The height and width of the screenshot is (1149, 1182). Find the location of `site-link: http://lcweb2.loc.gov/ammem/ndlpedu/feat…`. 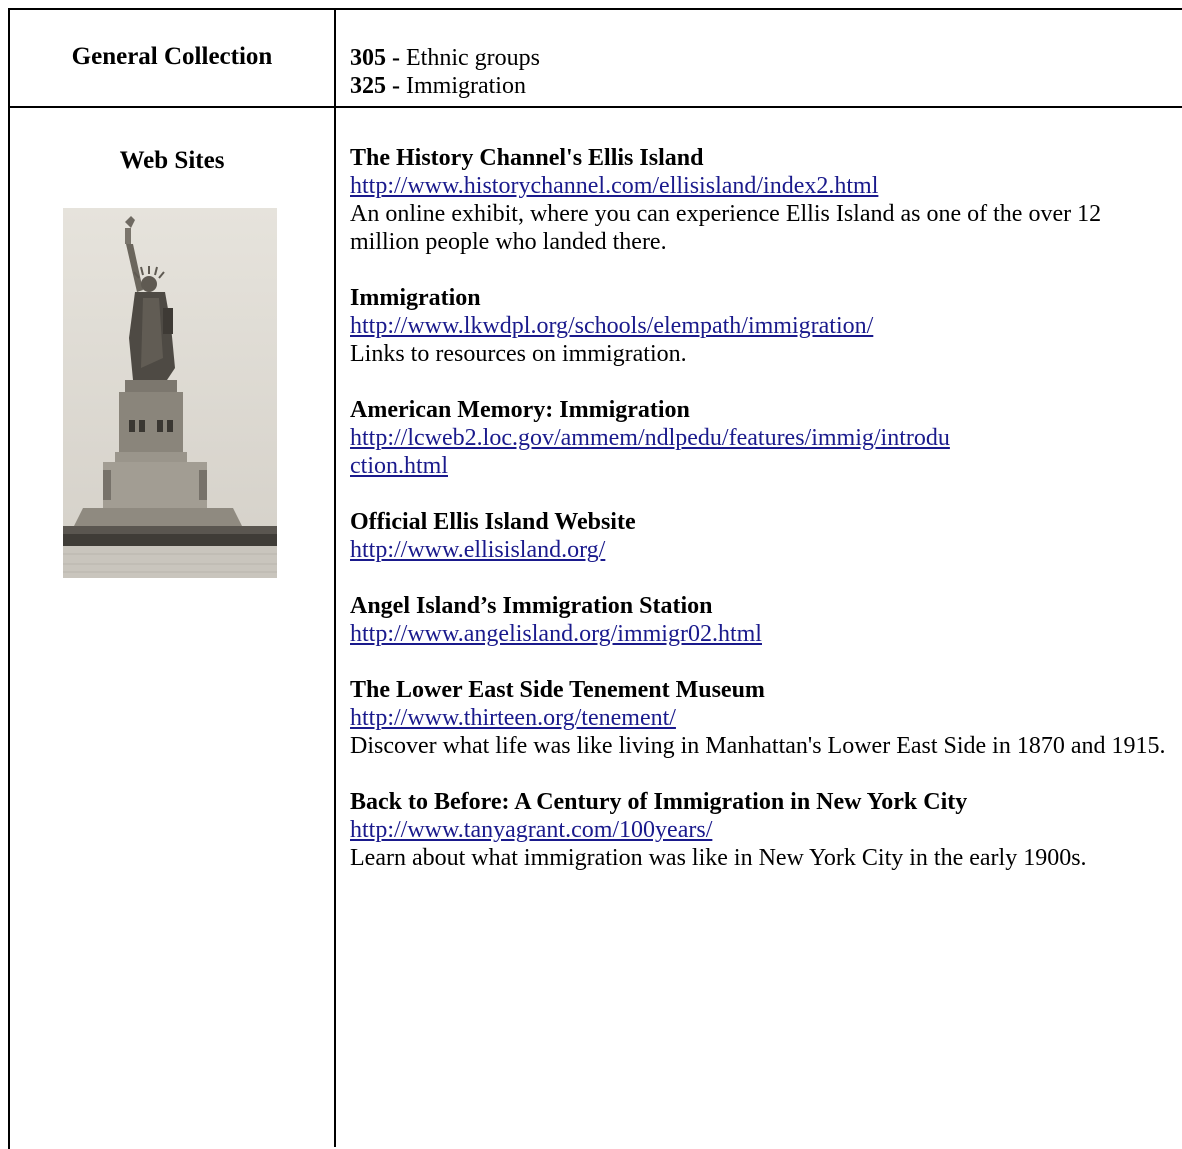

site-link: http://lcweb2.loc.gov/ammem/ndlpedu/feat… is located at coordinates (650, 452).